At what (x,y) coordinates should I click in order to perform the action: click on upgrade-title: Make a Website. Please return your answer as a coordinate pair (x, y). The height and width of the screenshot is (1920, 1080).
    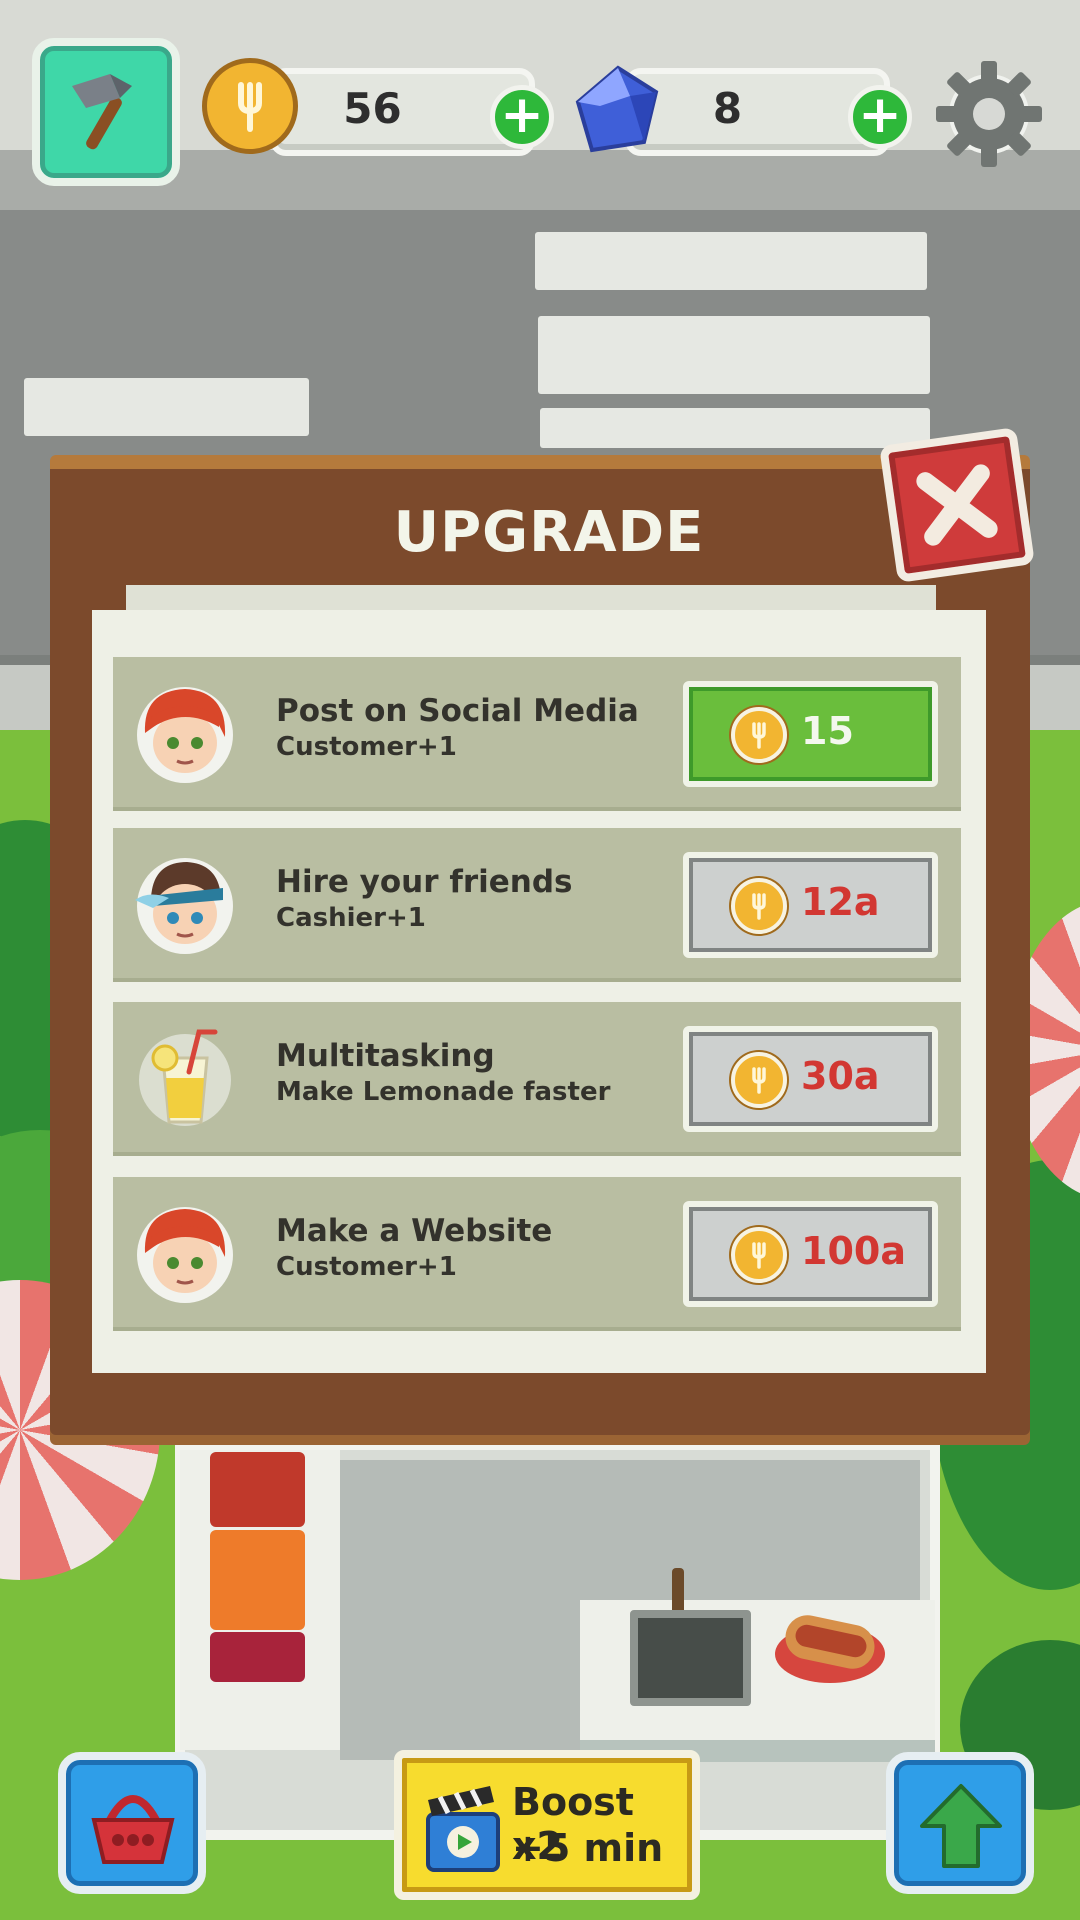
    Looking at the image, I should click on (414, 1231).